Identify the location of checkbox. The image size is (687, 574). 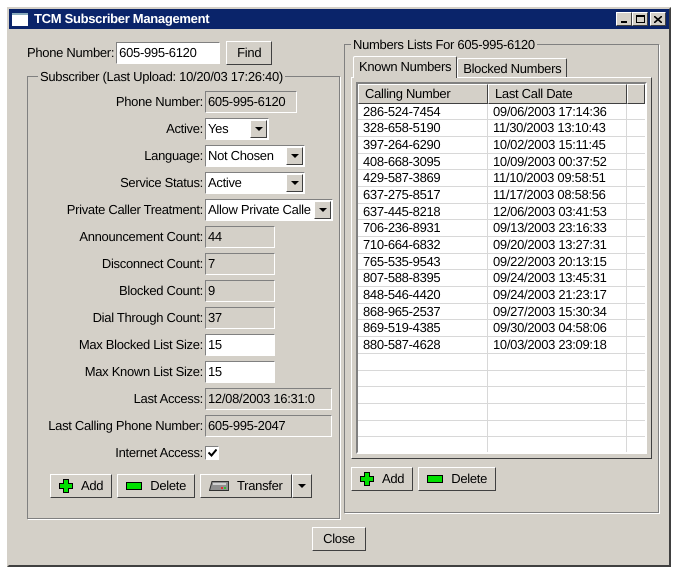
(212, 453).